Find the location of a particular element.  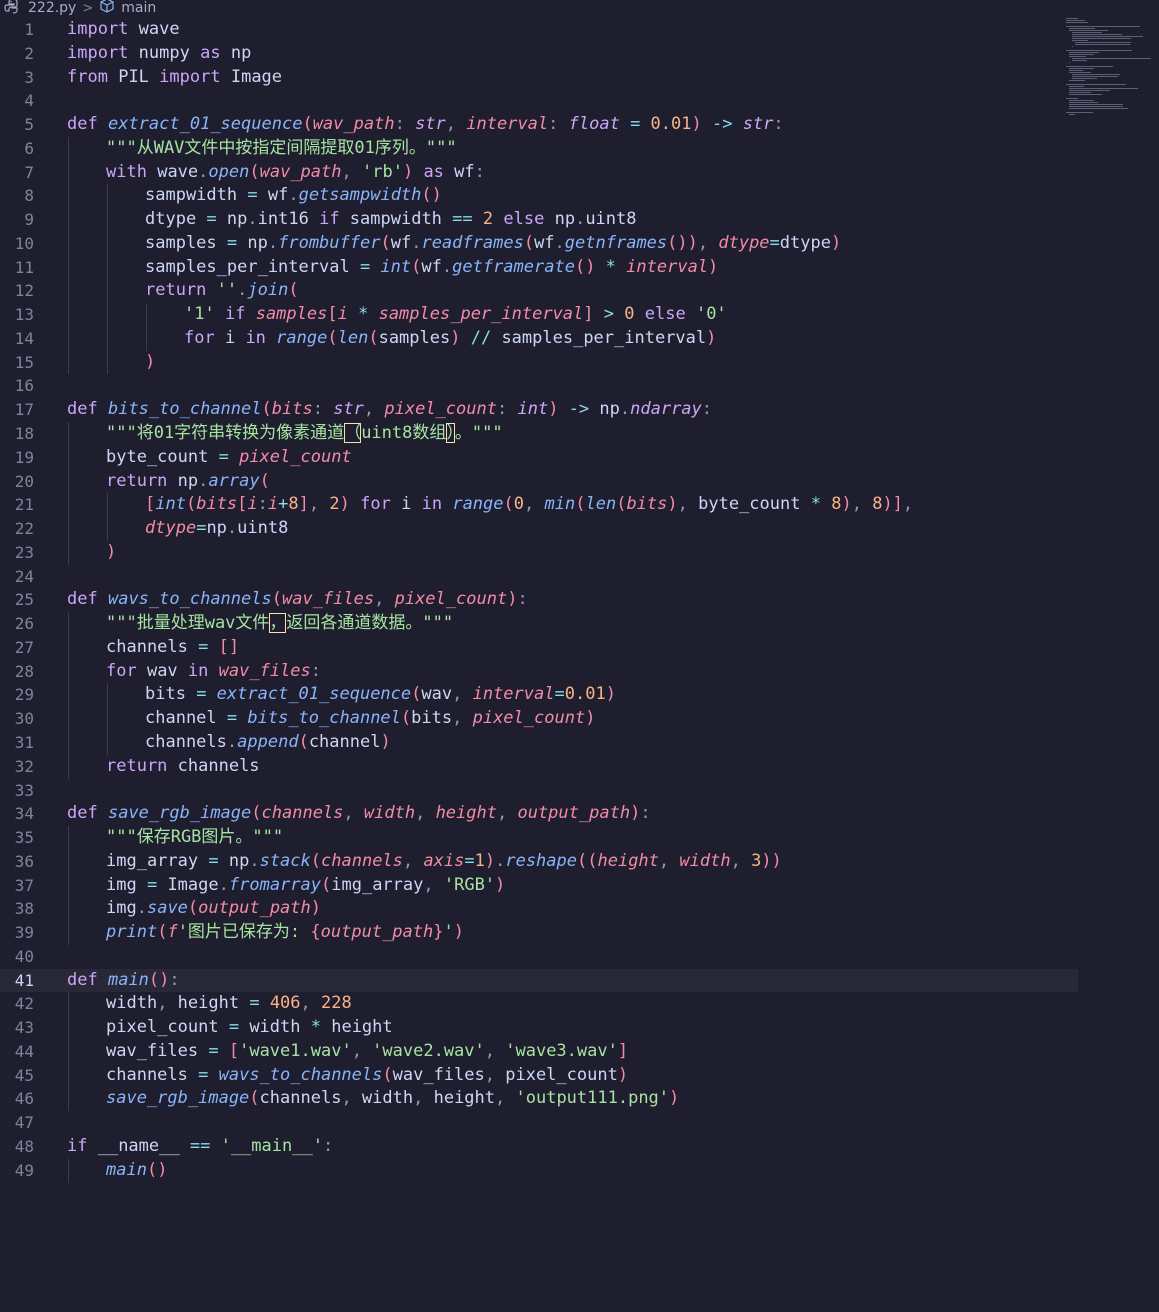

code-line: 26 """批量处理wav文件，返回各通道数据。""" is located at coordinates (579, 624).